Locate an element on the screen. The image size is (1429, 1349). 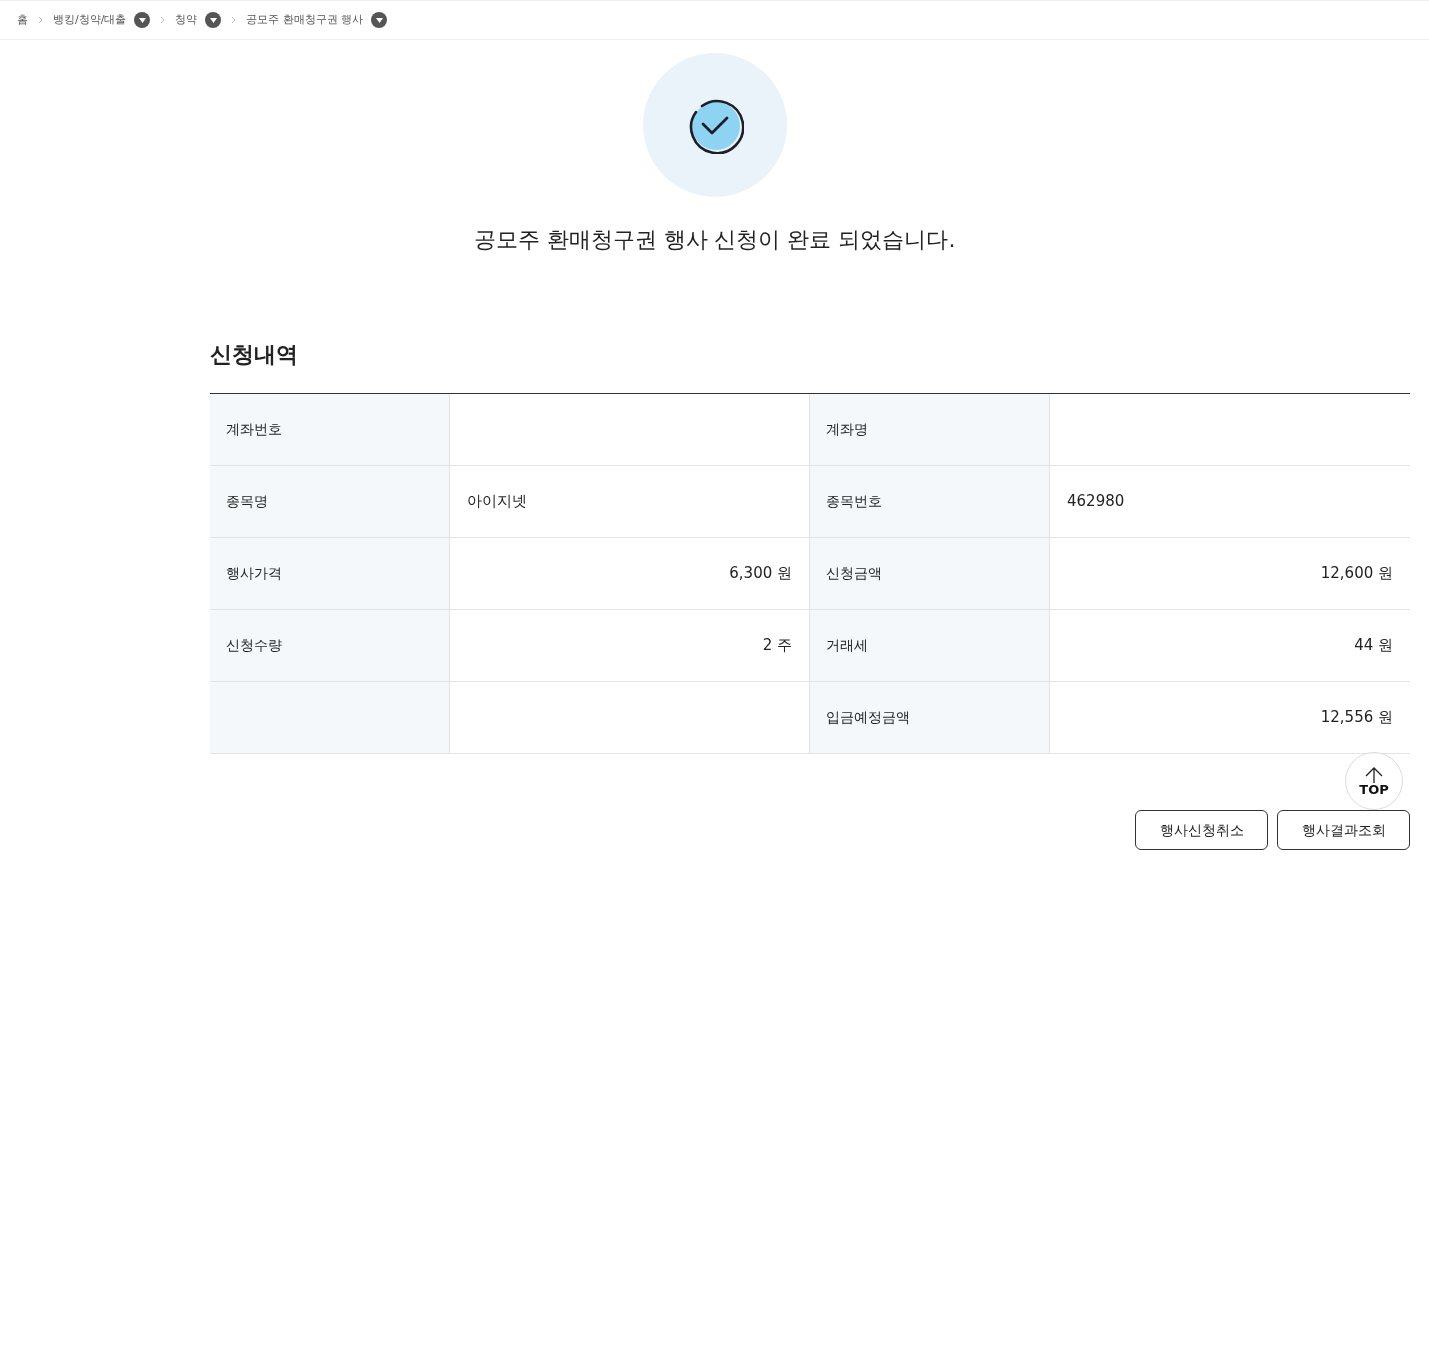
field-label: 신청금액 is located at coordinates (930, 573).